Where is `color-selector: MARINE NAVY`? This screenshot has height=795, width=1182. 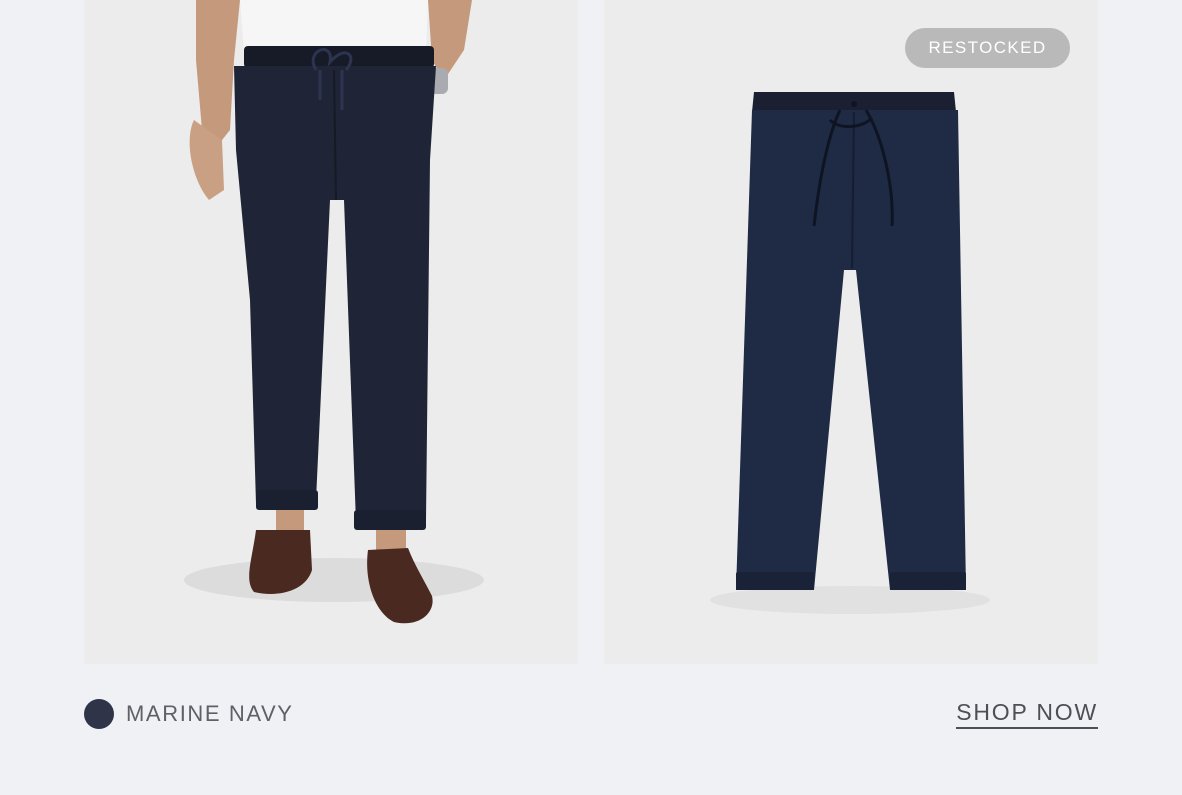 color-selector: MARINE NAVY is located at coordinates (189, 714).